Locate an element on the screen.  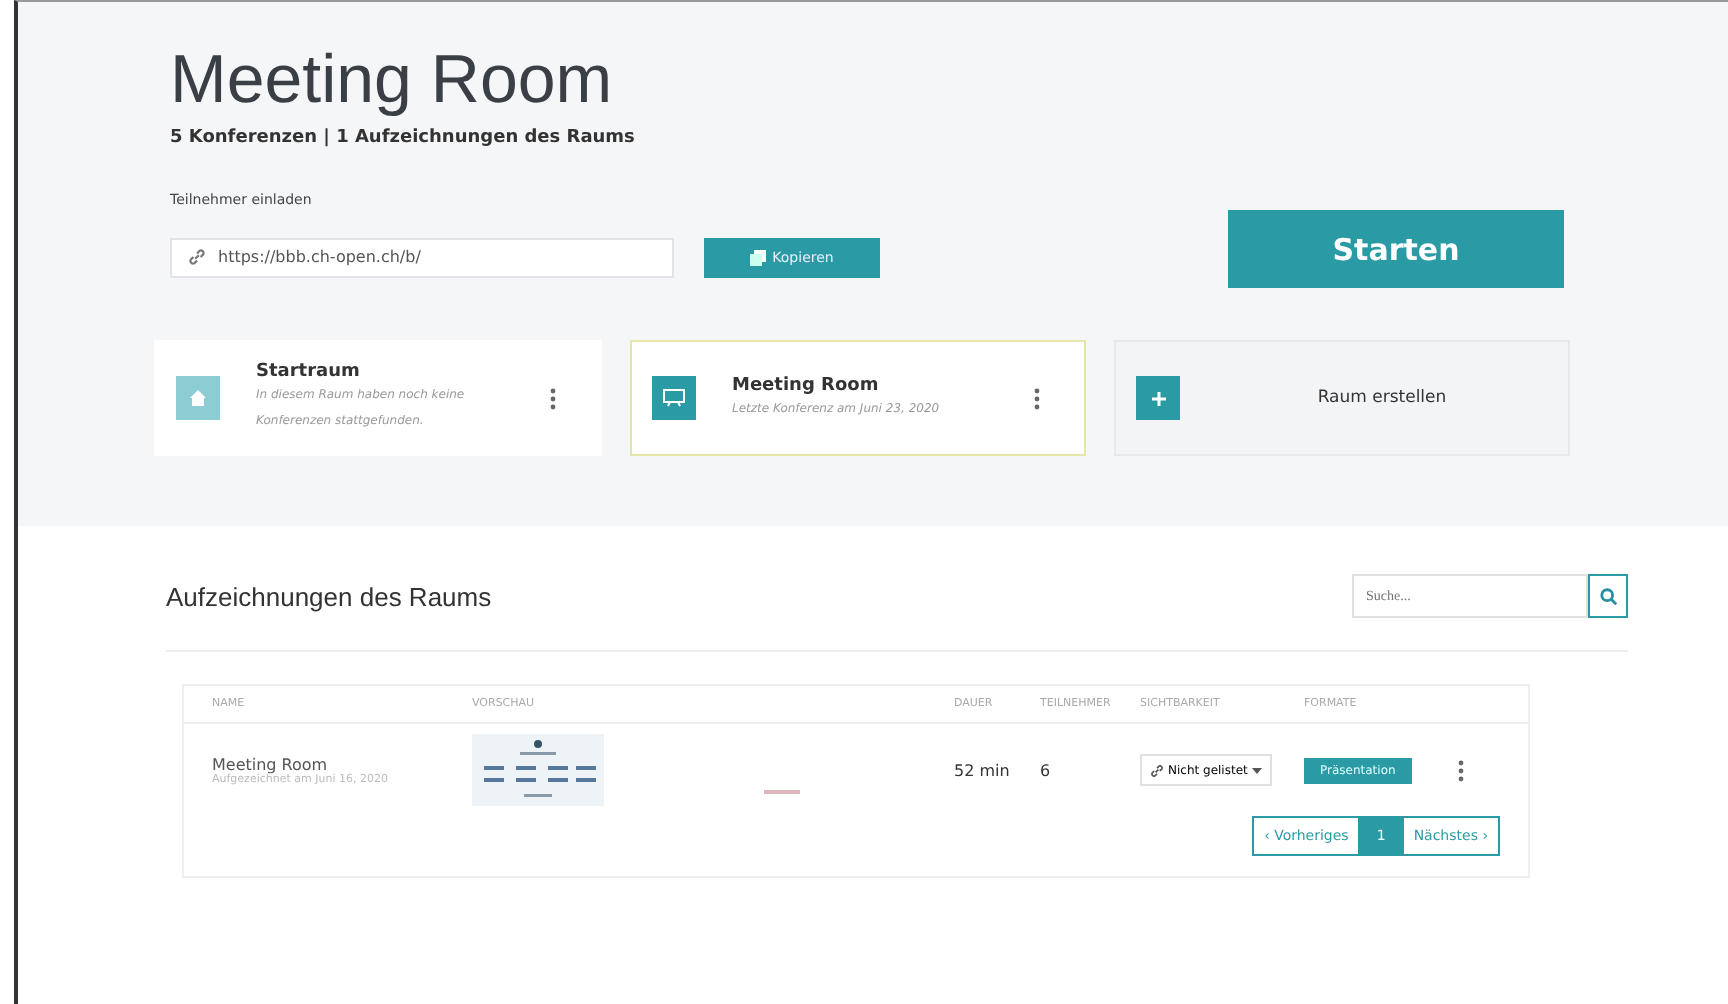
slide-thumbnail is located at coordinates (538, 770).